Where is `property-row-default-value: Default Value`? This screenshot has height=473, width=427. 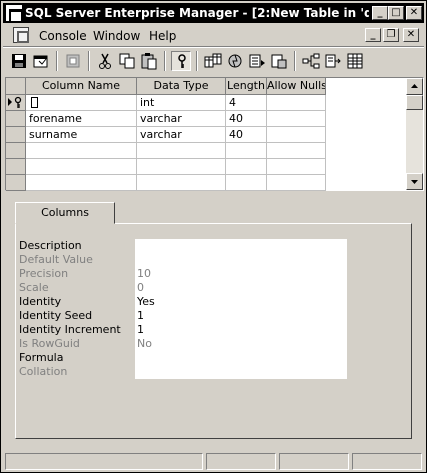
property-row-default-value: Default Value is located at coordinates (184, 260).